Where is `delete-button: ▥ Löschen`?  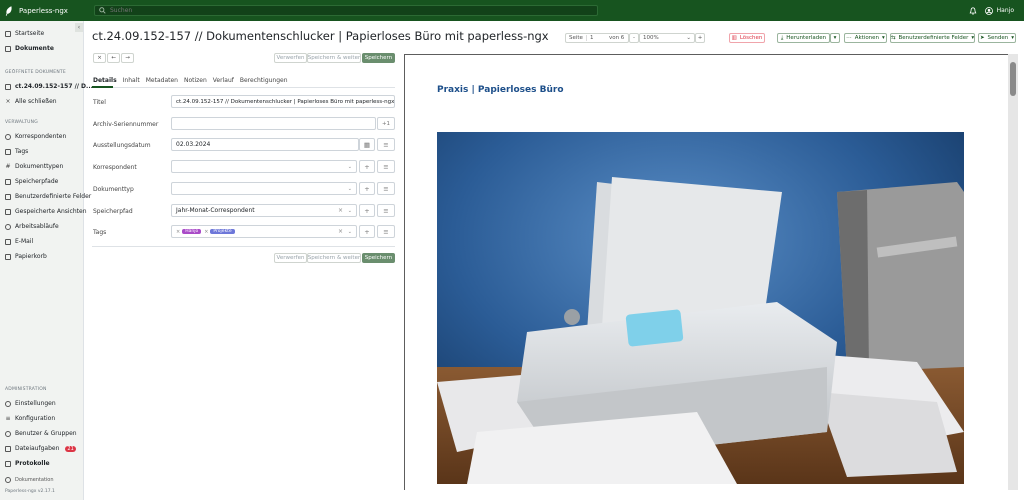
delete-button: ▥ Löschen is located at coordinates (747, 38).